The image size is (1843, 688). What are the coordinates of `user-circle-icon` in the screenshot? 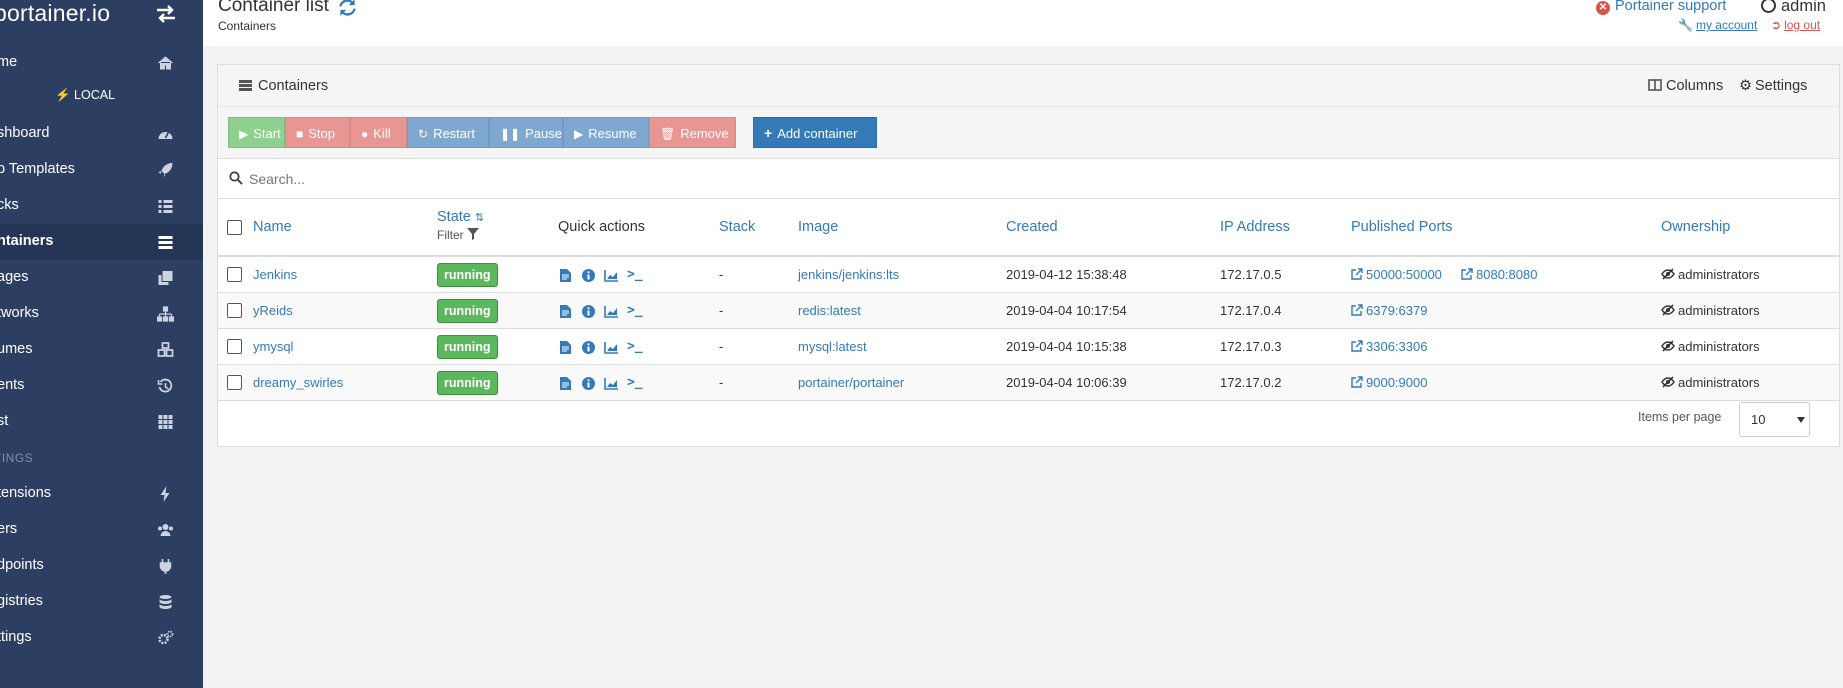 It's located at (1768, 6).